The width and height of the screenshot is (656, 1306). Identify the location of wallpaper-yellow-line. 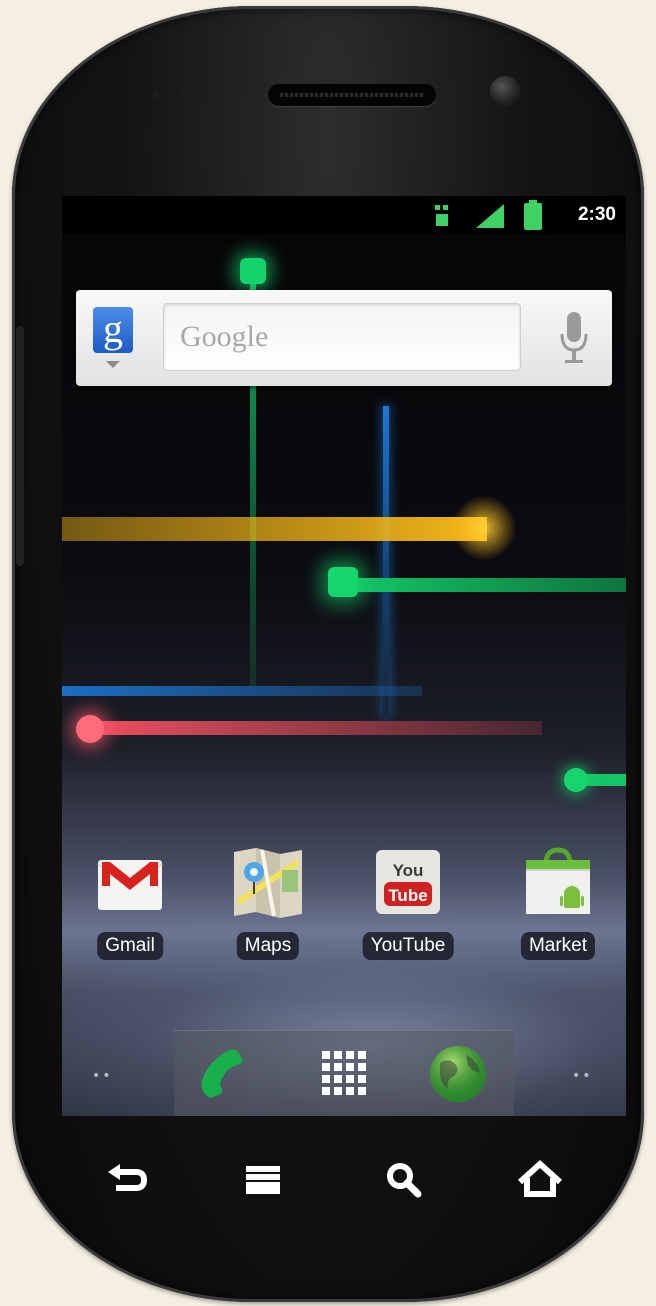
(274, 529).